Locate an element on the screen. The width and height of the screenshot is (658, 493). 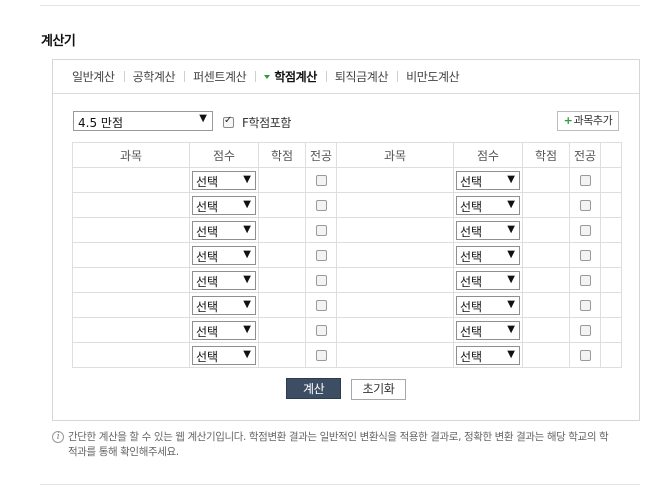
f-grade-checkbox is located at coordinates (228, 121).